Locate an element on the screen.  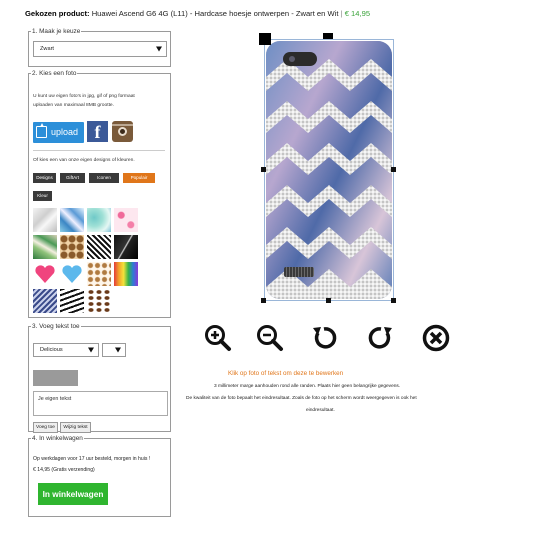
zoom-in-button is located at coordinates (218, 338).